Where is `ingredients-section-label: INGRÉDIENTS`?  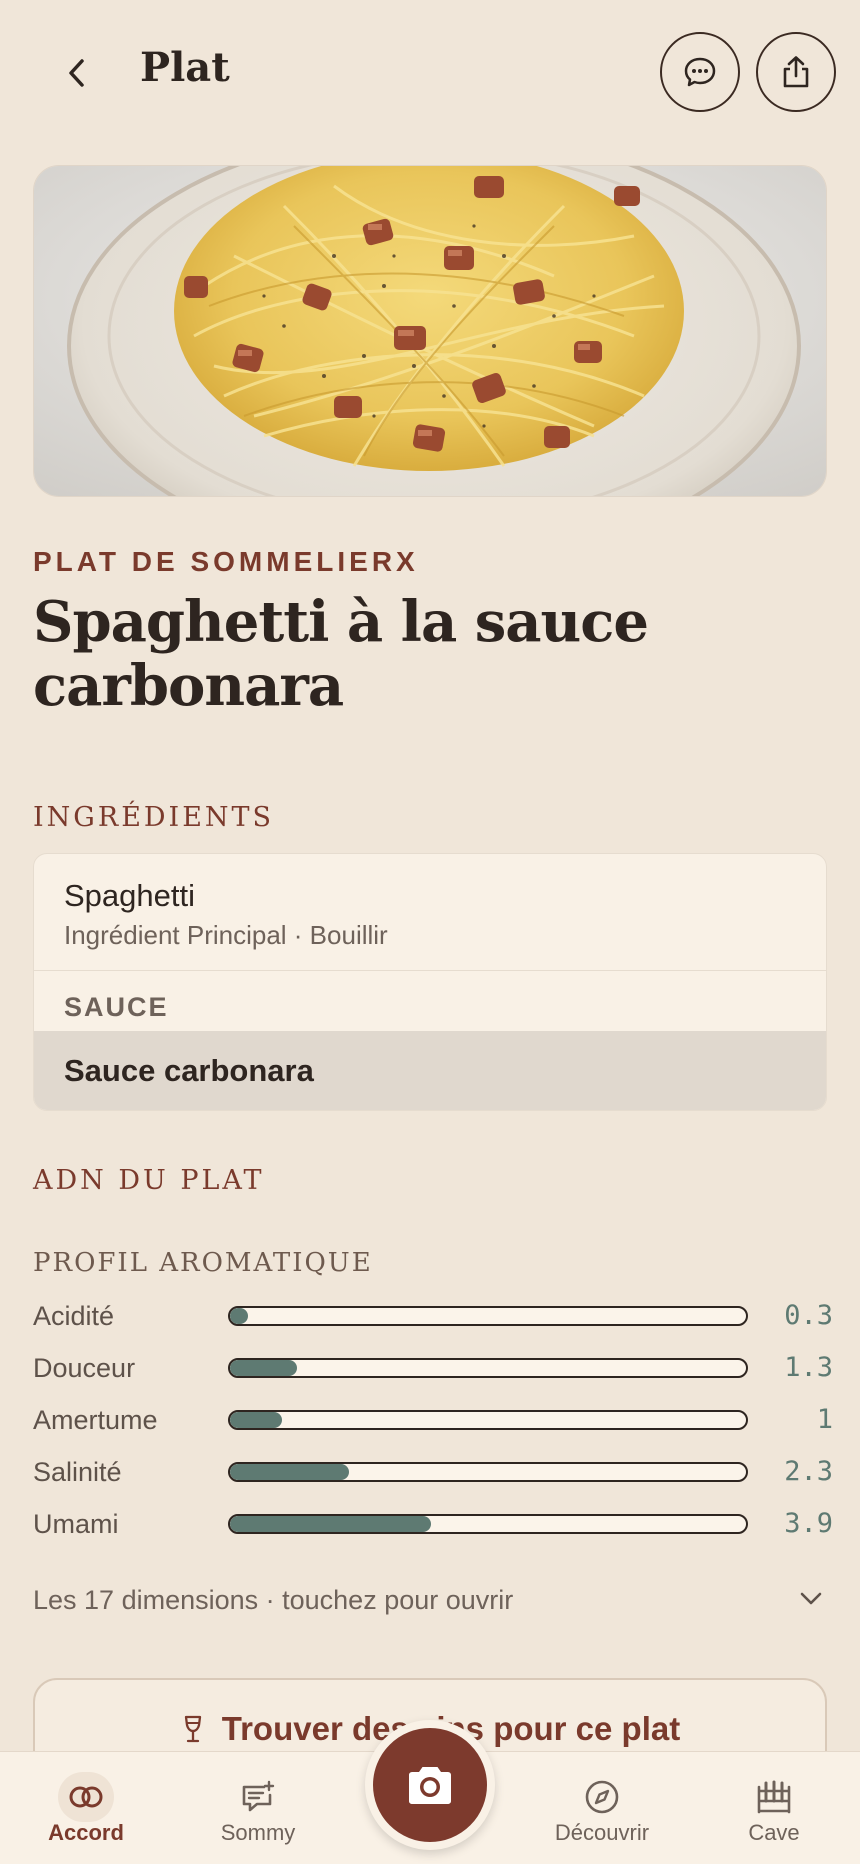 ingredients-section-label: INGRÉDIENTS is located at coordinates (154, 817).